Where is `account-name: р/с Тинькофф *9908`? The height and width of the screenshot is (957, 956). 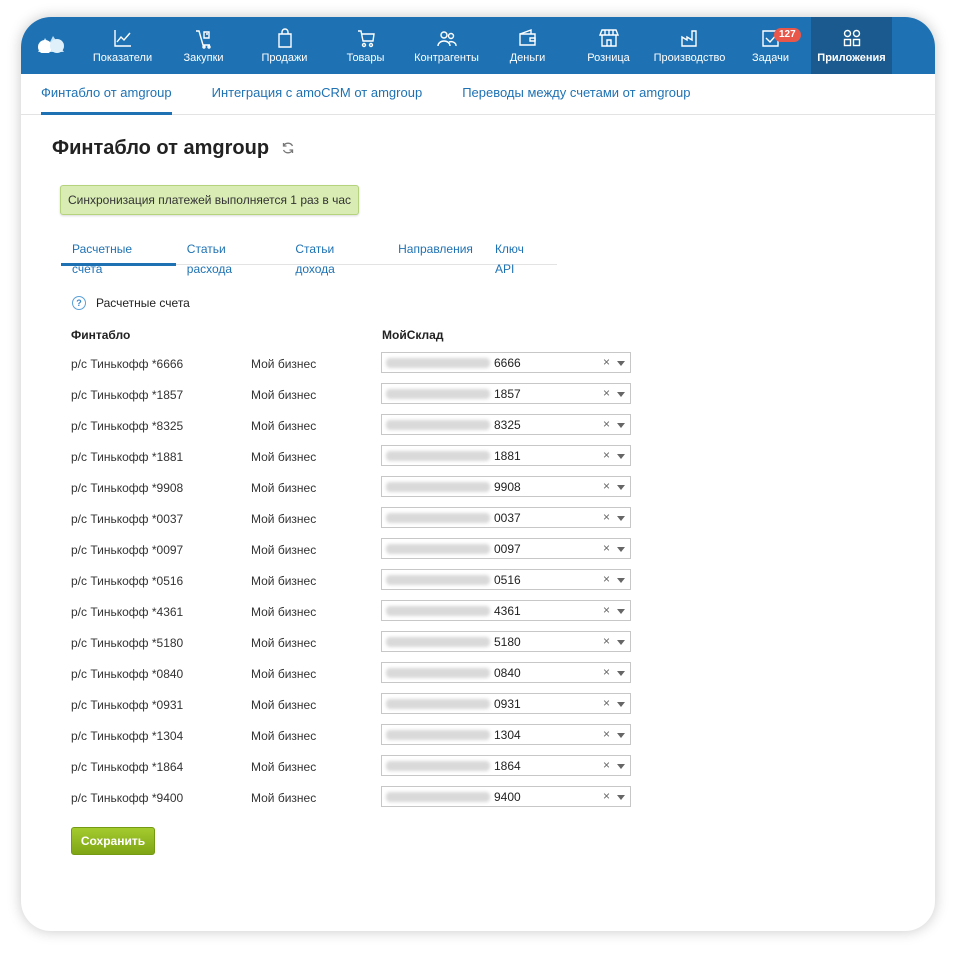
account-name: р/с Тинькофф *9908 is located at coordinates (127, 488).